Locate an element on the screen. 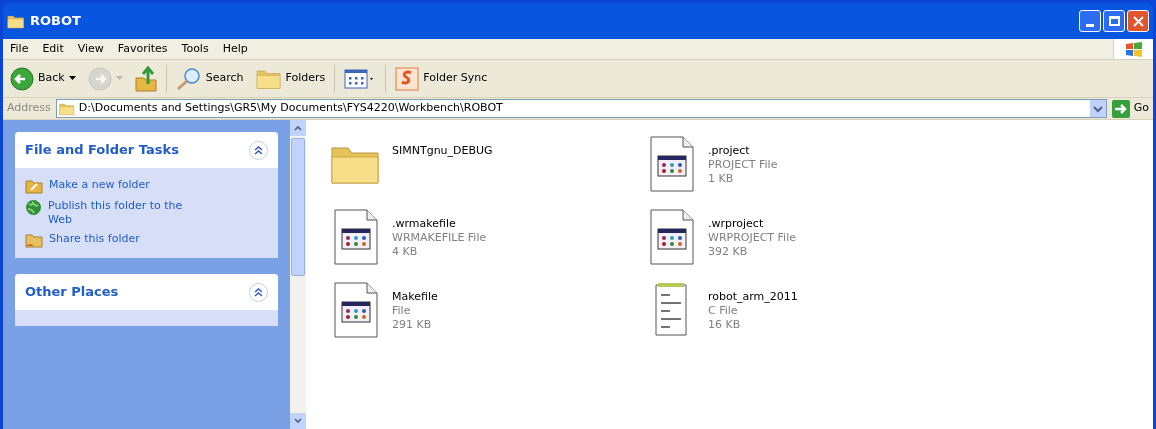 The image size is (1156, 429). menu-item: View is located at coordinates (90, 49).